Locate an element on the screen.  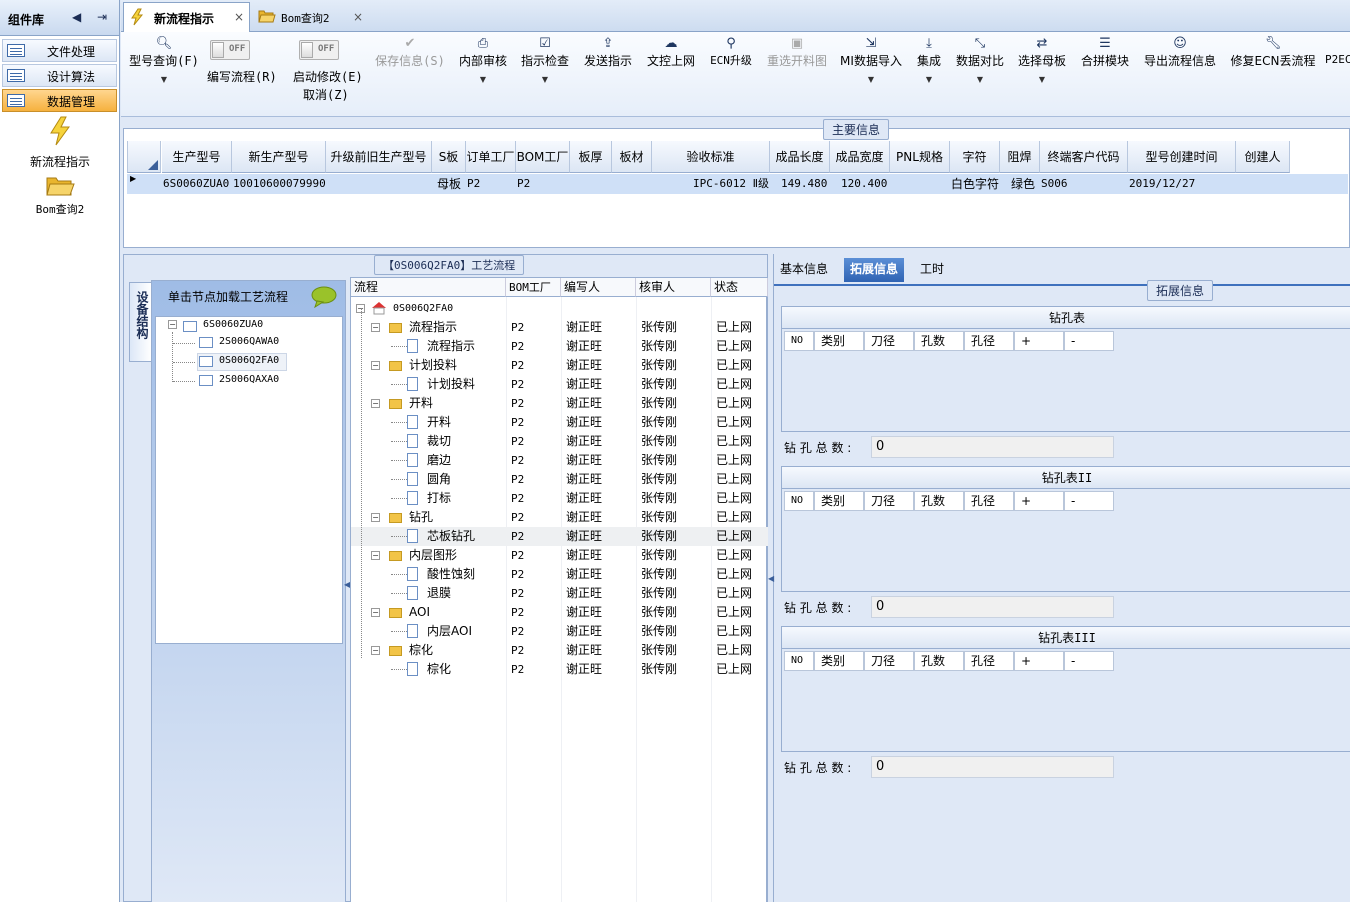
table-cell: S006 is located at coordinates (1084, 184).